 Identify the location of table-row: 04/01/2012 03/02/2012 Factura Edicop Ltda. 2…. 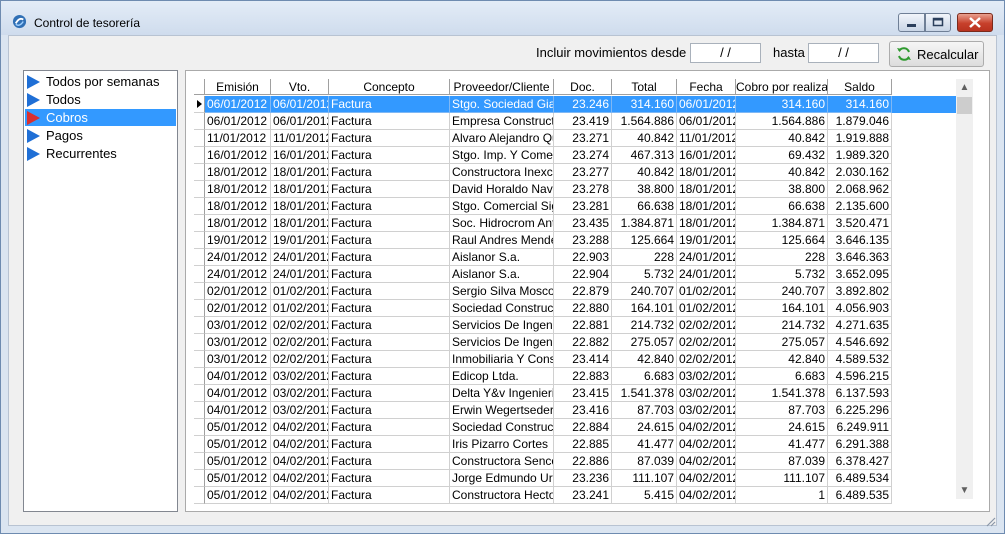
(575, 376).